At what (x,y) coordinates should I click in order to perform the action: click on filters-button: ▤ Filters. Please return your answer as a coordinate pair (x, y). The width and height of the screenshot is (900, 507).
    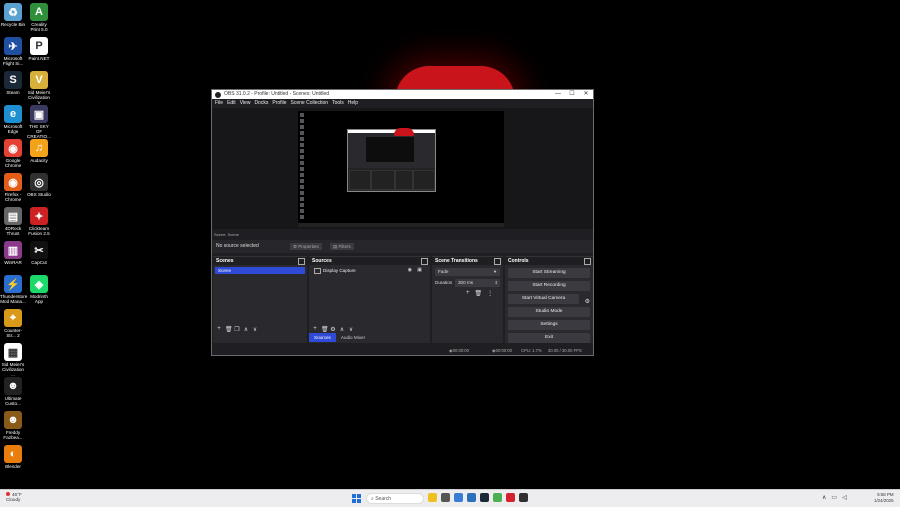
    Looking at the image, I should click on (342, 246).